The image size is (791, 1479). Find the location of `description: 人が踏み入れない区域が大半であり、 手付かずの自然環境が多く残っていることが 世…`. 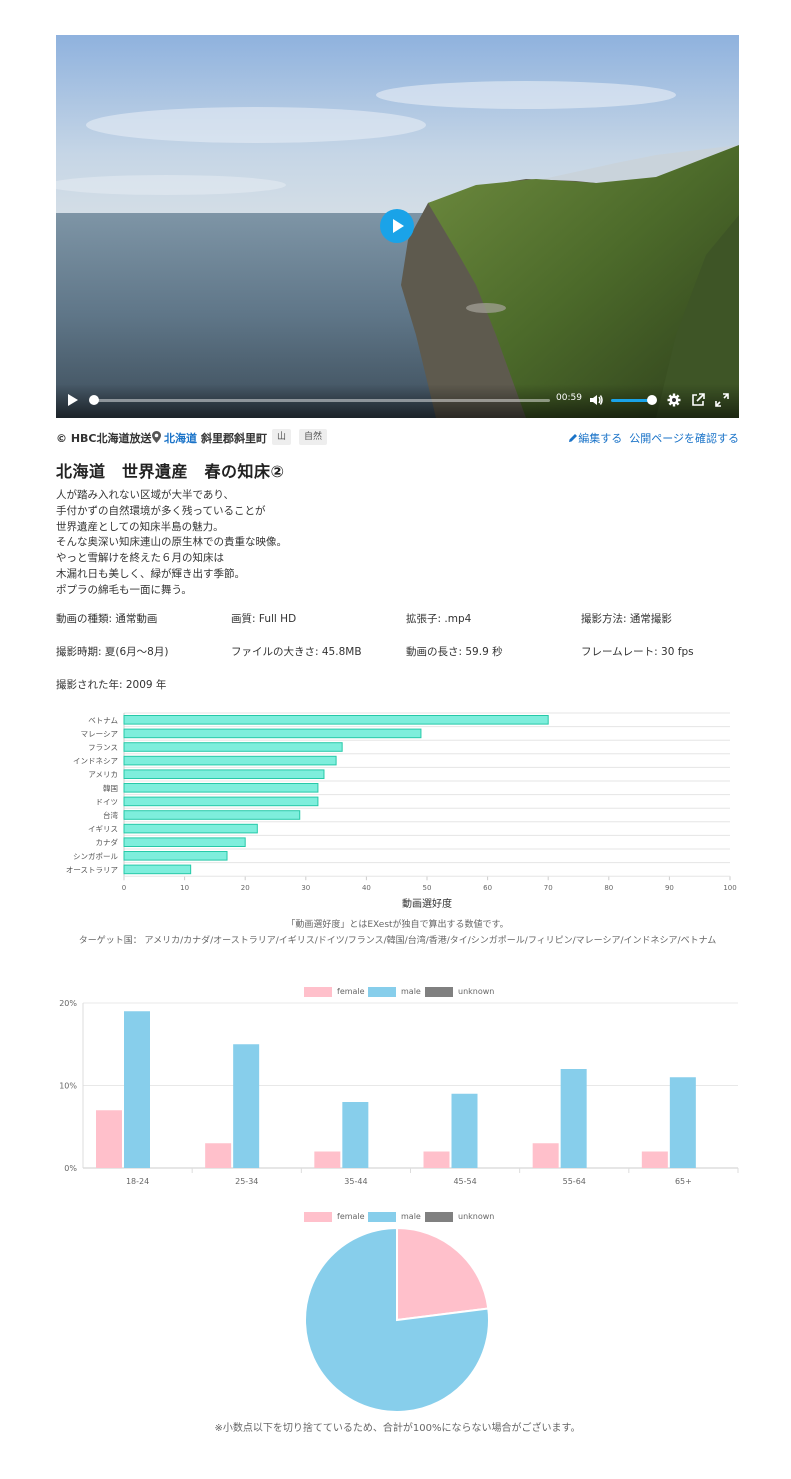

description: 人が踏み入れない区域が大半であり、 手付かずの自然環境が多く残っていることが 世… is located at coordinates (171, 543).